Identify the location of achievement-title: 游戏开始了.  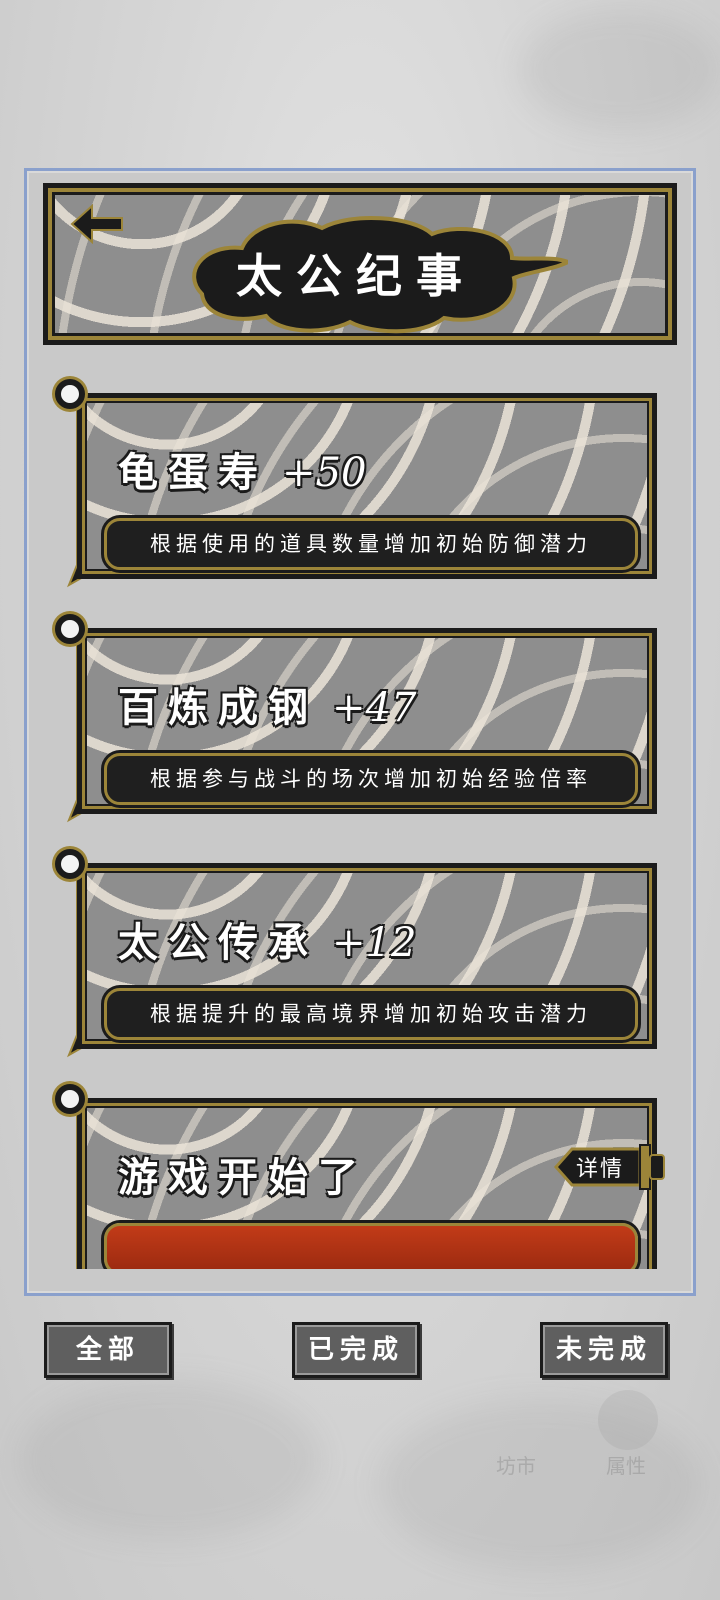
(243, 1174).